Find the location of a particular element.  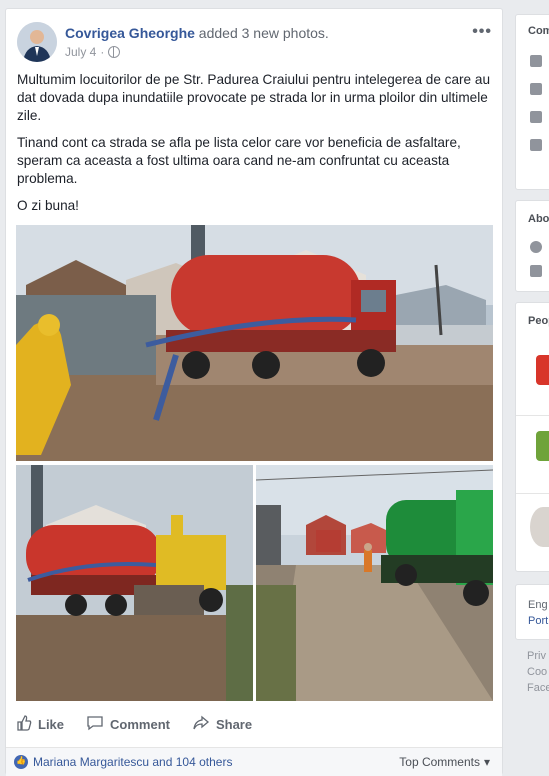

language-card: Eng Port is located at coordinates (532, 612).